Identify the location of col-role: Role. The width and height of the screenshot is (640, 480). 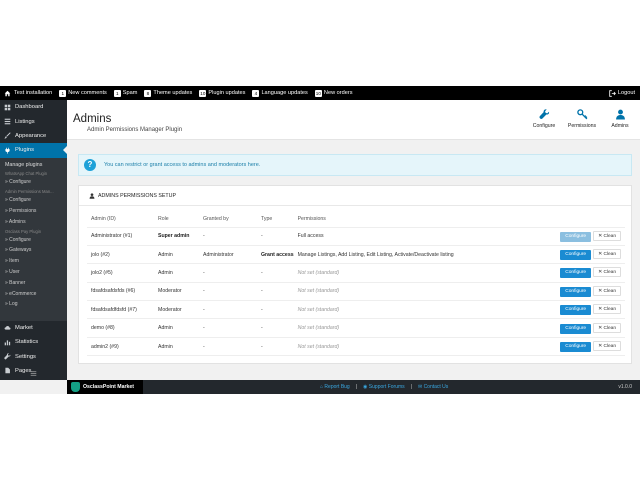
(176, 219).